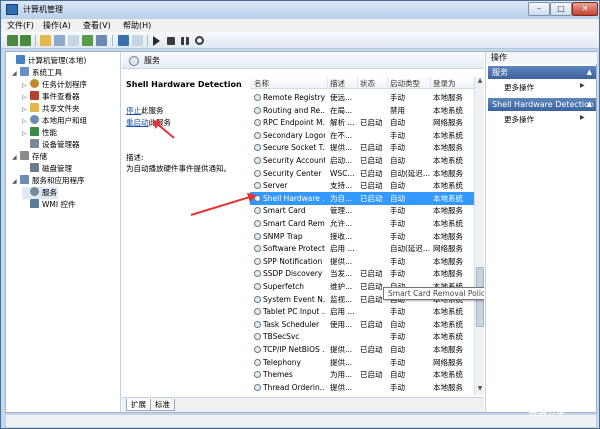 Image resolution: width=600 pixels, height=429 pixels. Describe the element at coordinates (185, 41) in the screenshot. I see `pause-service-icon` at that location.